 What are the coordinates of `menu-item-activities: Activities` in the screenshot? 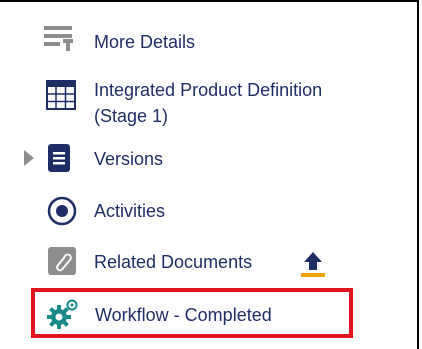 It's located at (125, 212).